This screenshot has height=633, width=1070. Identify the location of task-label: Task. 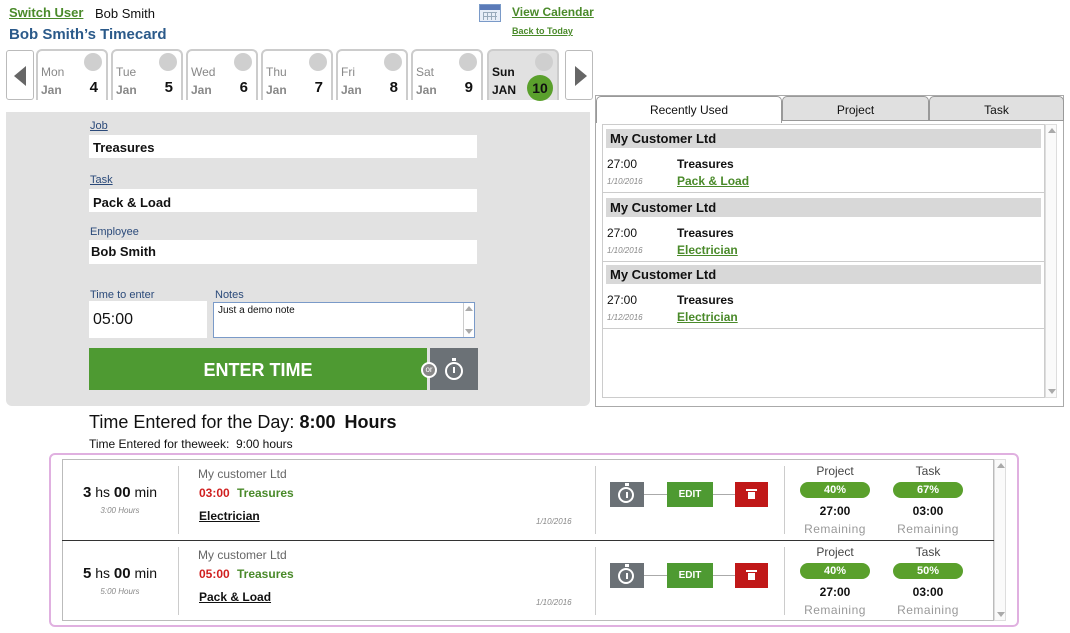
(101, 180).